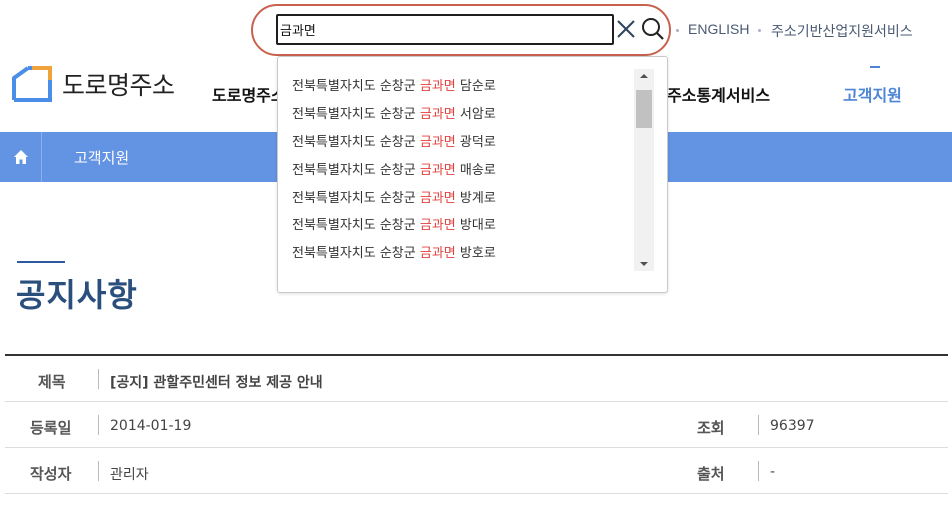  I want to click on autocomplete-item: 전북특별자치도 순창군 금과면 담순로, so click(394, 84).